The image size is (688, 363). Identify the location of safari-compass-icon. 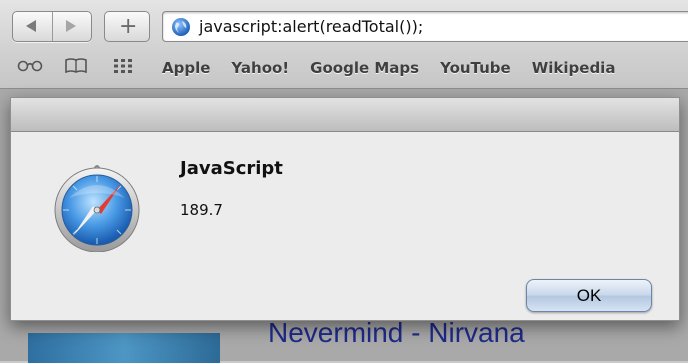
(97, 208).